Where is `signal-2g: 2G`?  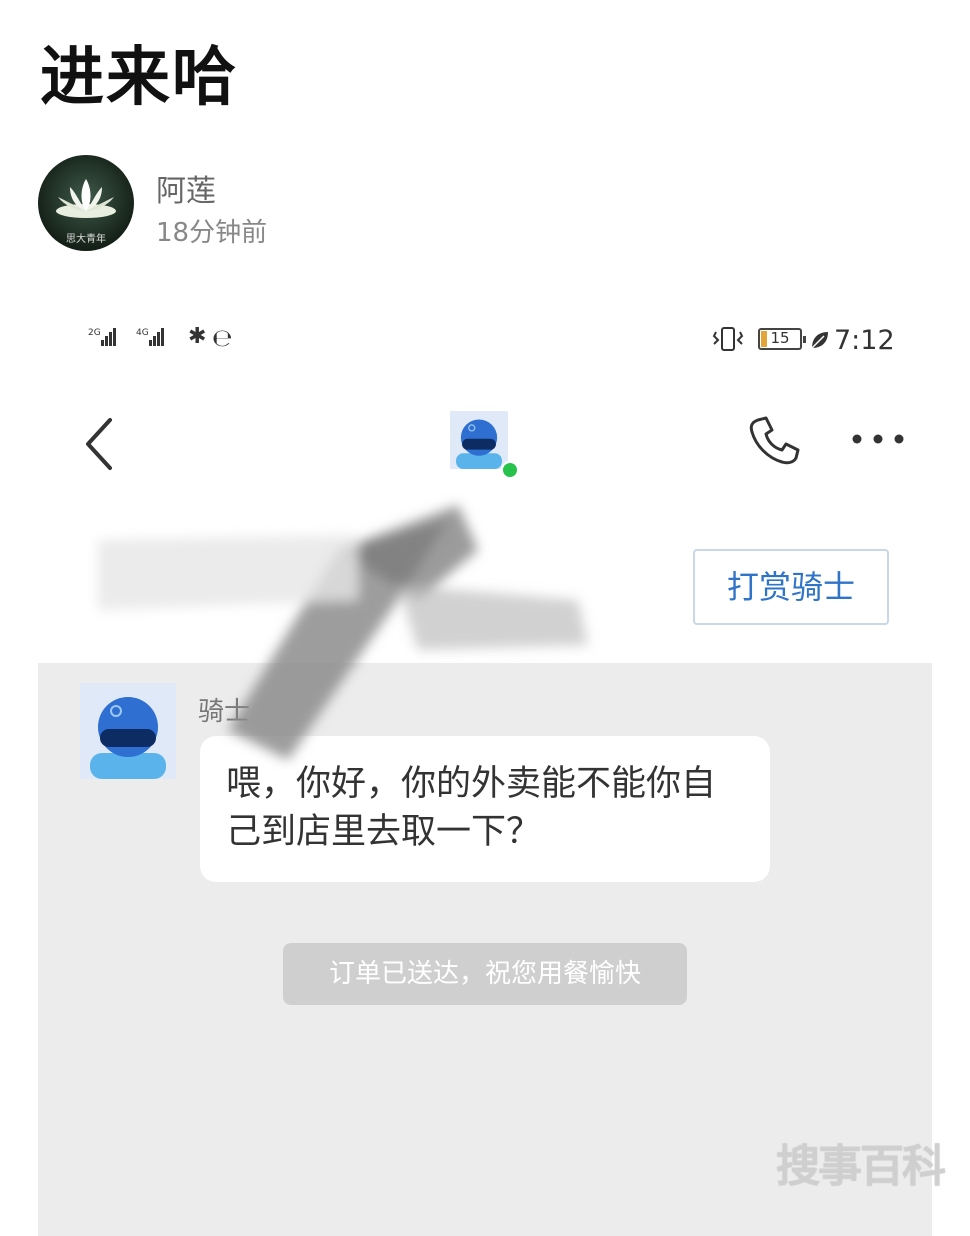
signal-2g: 2G is located at coordinates (102, 337).